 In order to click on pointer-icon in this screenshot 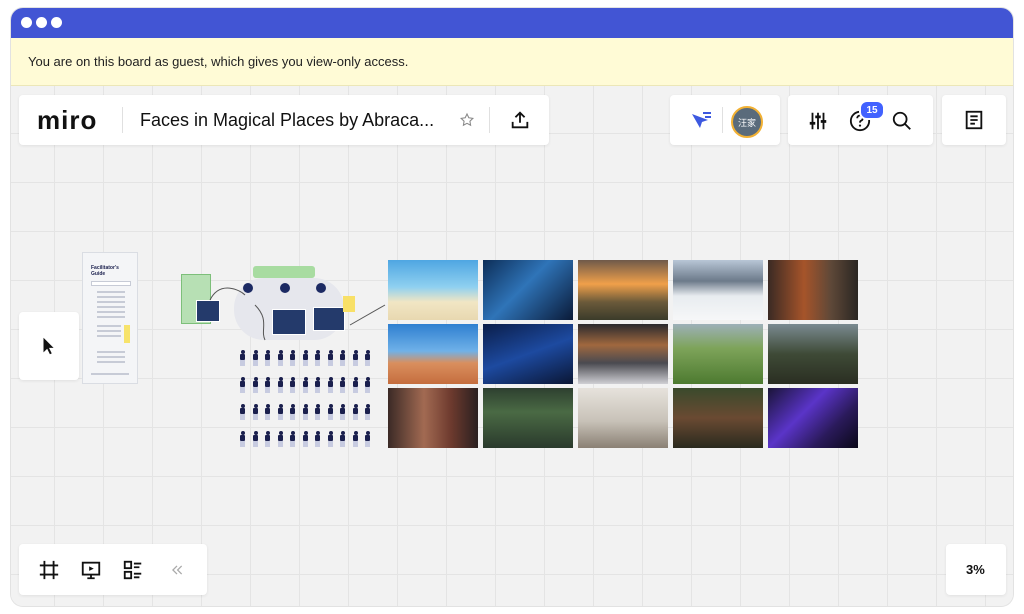, I will do `click(49, 346)`.